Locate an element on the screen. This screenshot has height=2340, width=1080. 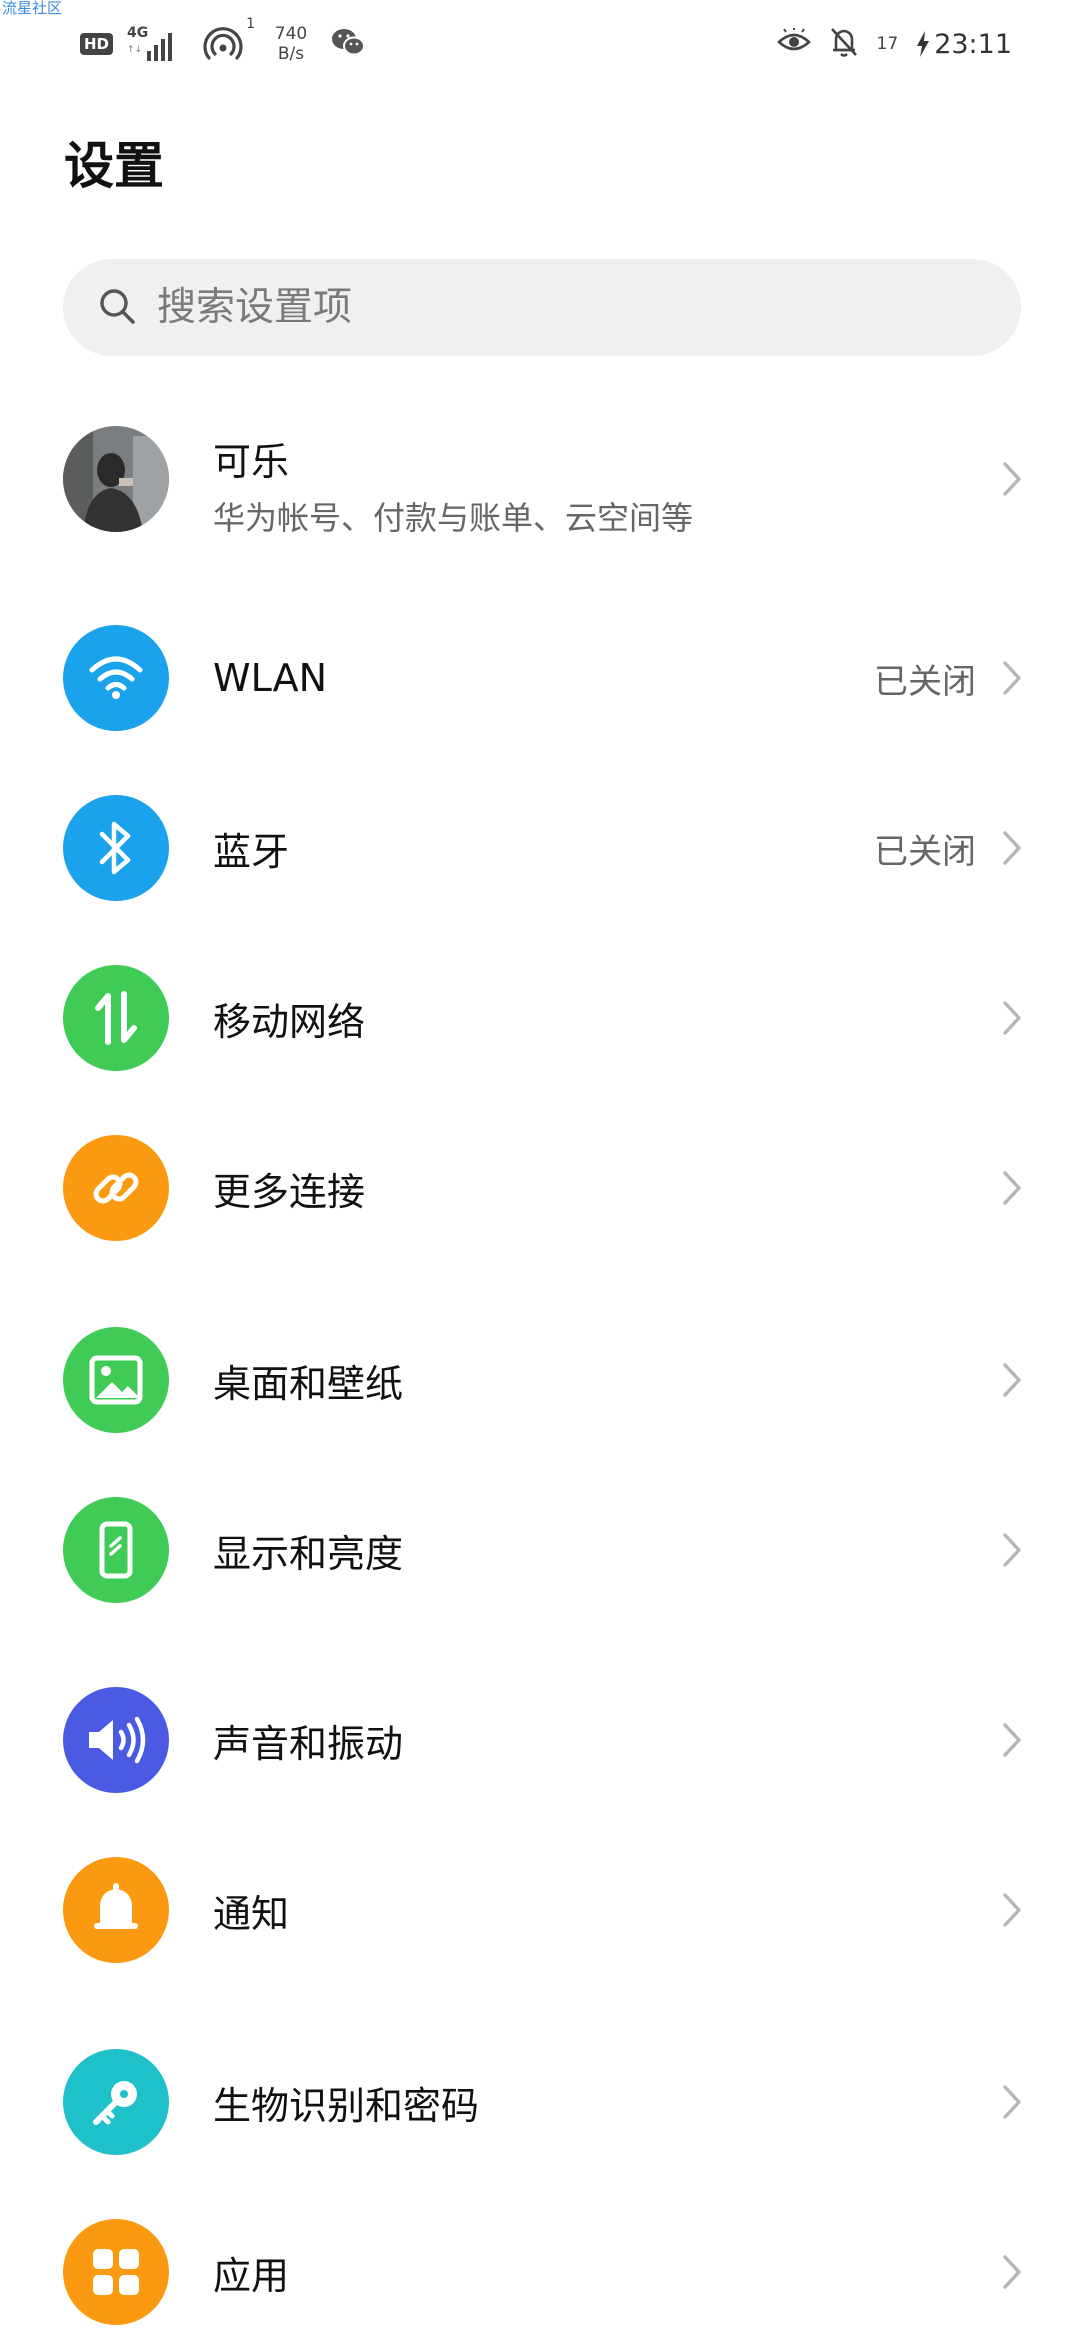
setting-item-label: 应用 is located at coordinates (251, 2275).